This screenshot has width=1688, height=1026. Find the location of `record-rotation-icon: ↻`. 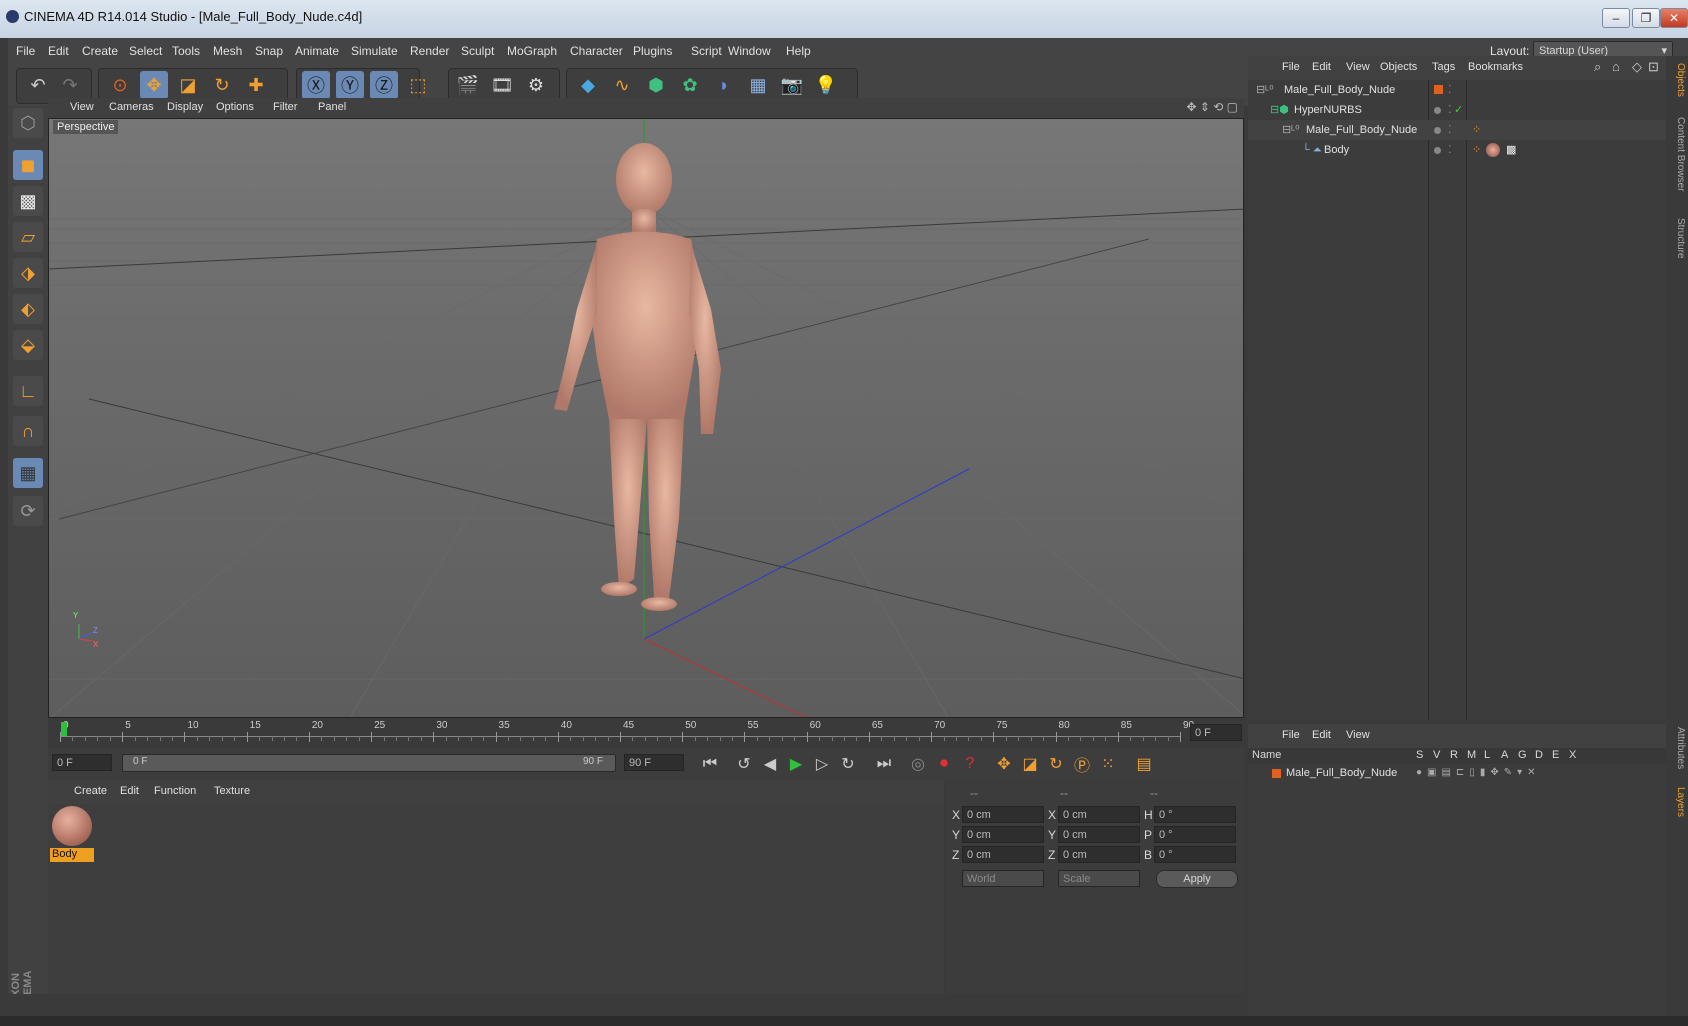

record-rotation-icon: ↻ is located at coordinates (1056, 764).